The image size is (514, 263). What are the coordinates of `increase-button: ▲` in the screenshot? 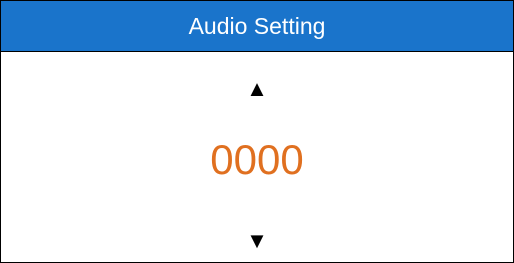 It's located at (257, 89).